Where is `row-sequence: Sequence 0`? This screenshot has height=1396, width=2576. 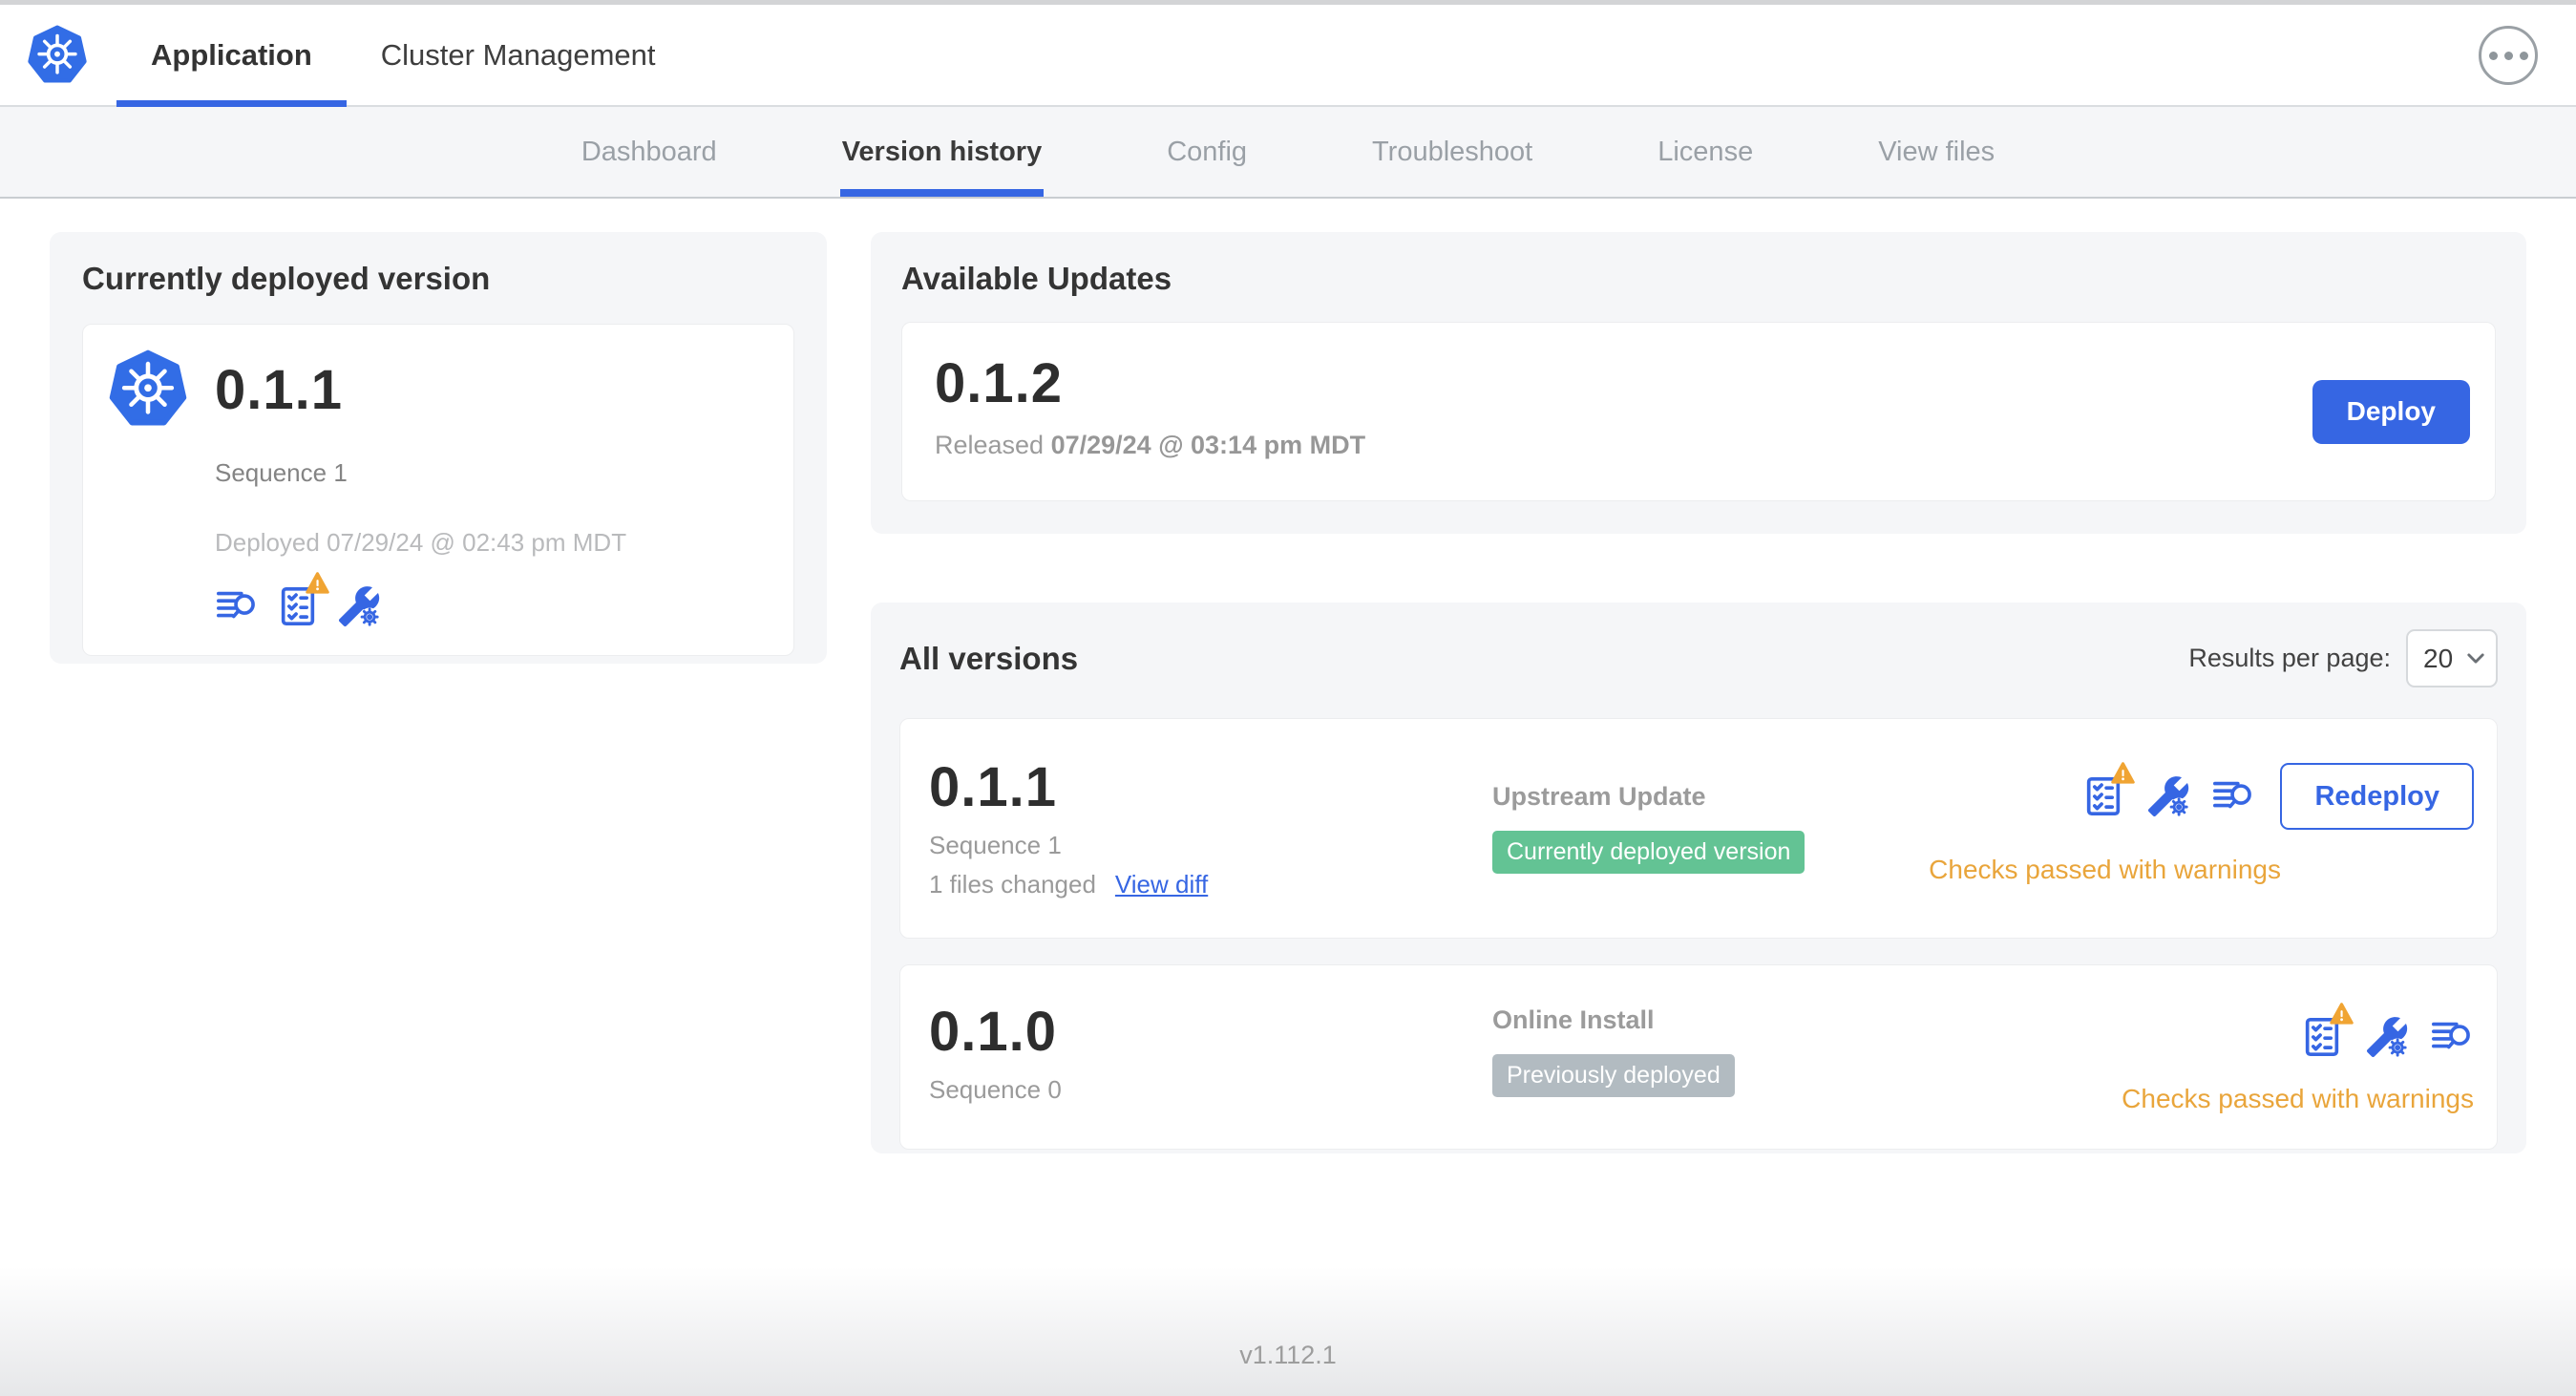
row-sequence: Sequence 0 is located at coordinates (995, 1089).